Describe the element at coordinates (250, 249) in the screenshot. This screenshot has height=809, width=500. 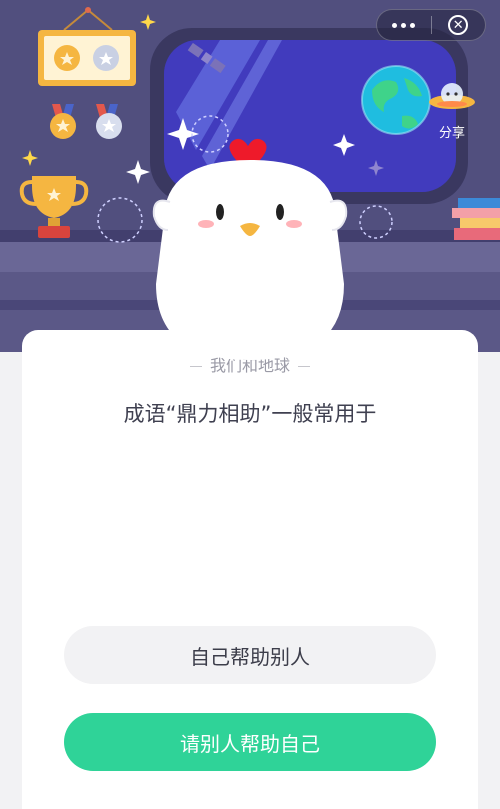
I see `chick-mascot` at that location.